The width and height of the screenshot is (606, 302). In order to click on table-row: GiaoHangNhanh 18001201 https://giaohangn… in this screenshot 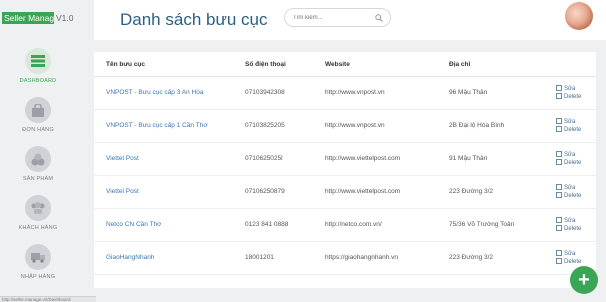, I will do `click(345, 258)`.